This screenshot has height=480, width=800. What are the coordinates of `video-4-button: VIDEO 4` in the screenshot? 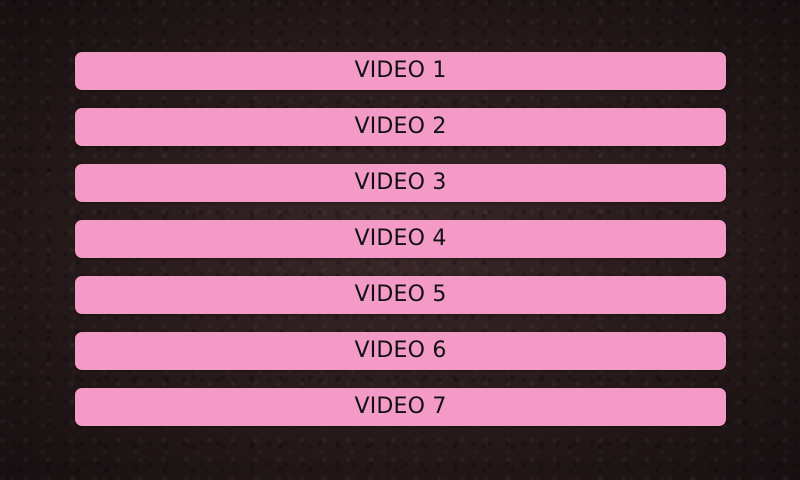 It's located at (400, 239).